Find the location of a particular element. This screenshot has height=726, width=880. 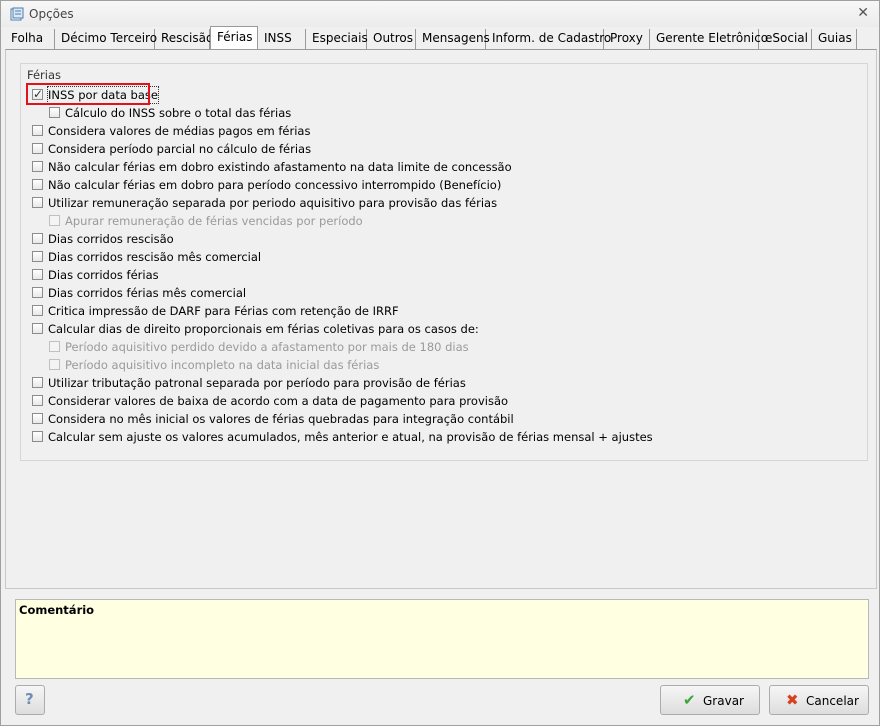

option-label: Cálculo do INSS sobre o total das férias is located at coordinates (178, 113).